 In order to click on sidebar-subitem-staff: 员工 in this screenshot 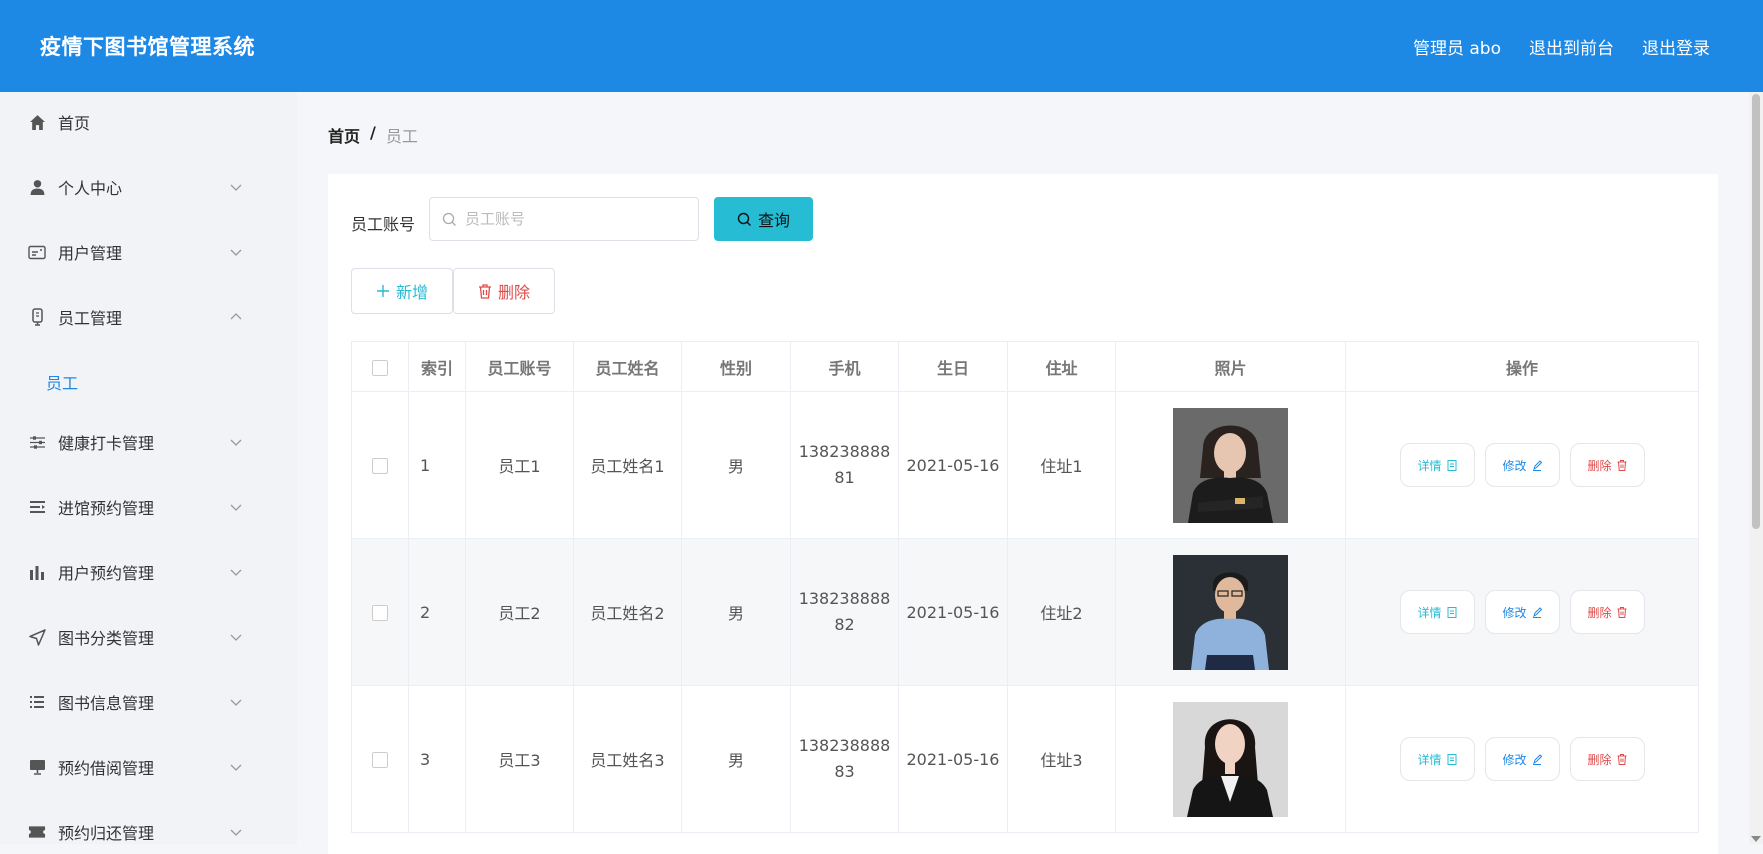, I will do `click(62, 382)`.